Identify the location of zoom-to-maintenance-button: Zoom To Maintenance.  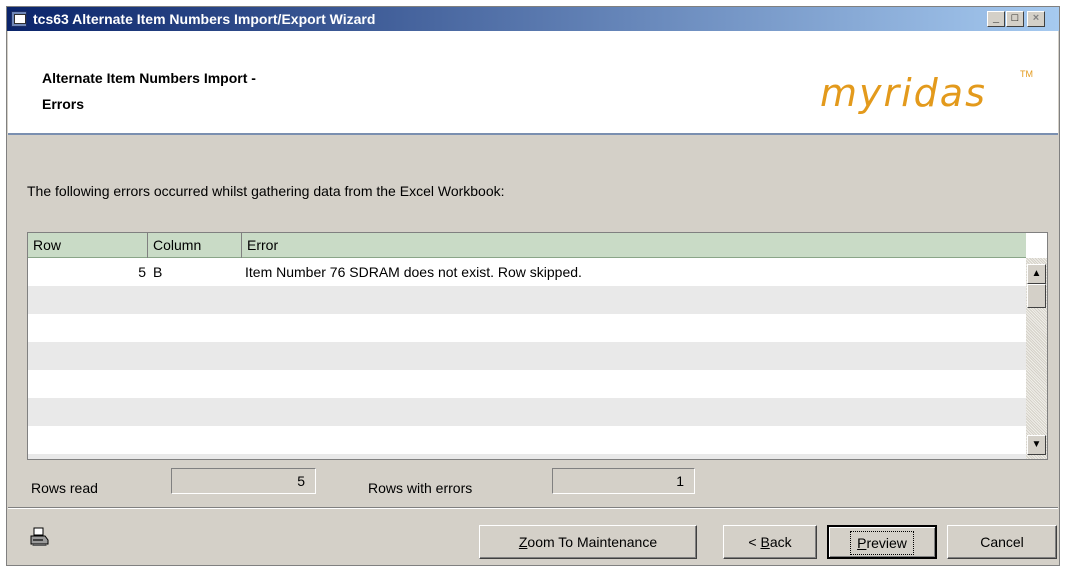
(588, 542).